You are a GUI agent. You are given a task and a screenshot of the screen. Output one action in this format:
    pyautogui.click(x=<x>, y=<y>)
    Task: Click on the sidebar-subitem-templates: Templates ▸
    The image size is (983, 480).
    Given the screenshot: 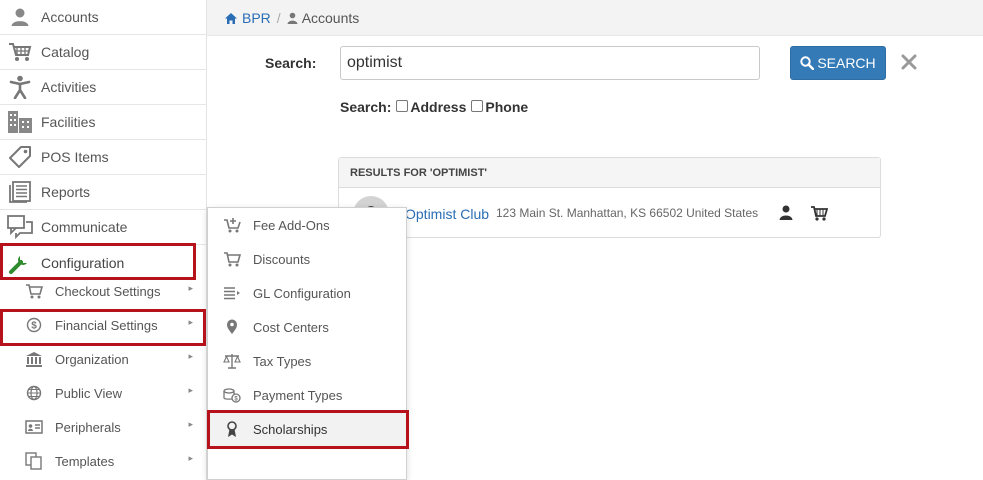 What is the action you would take?
    pyautogui.click(x=103, y=461)
    